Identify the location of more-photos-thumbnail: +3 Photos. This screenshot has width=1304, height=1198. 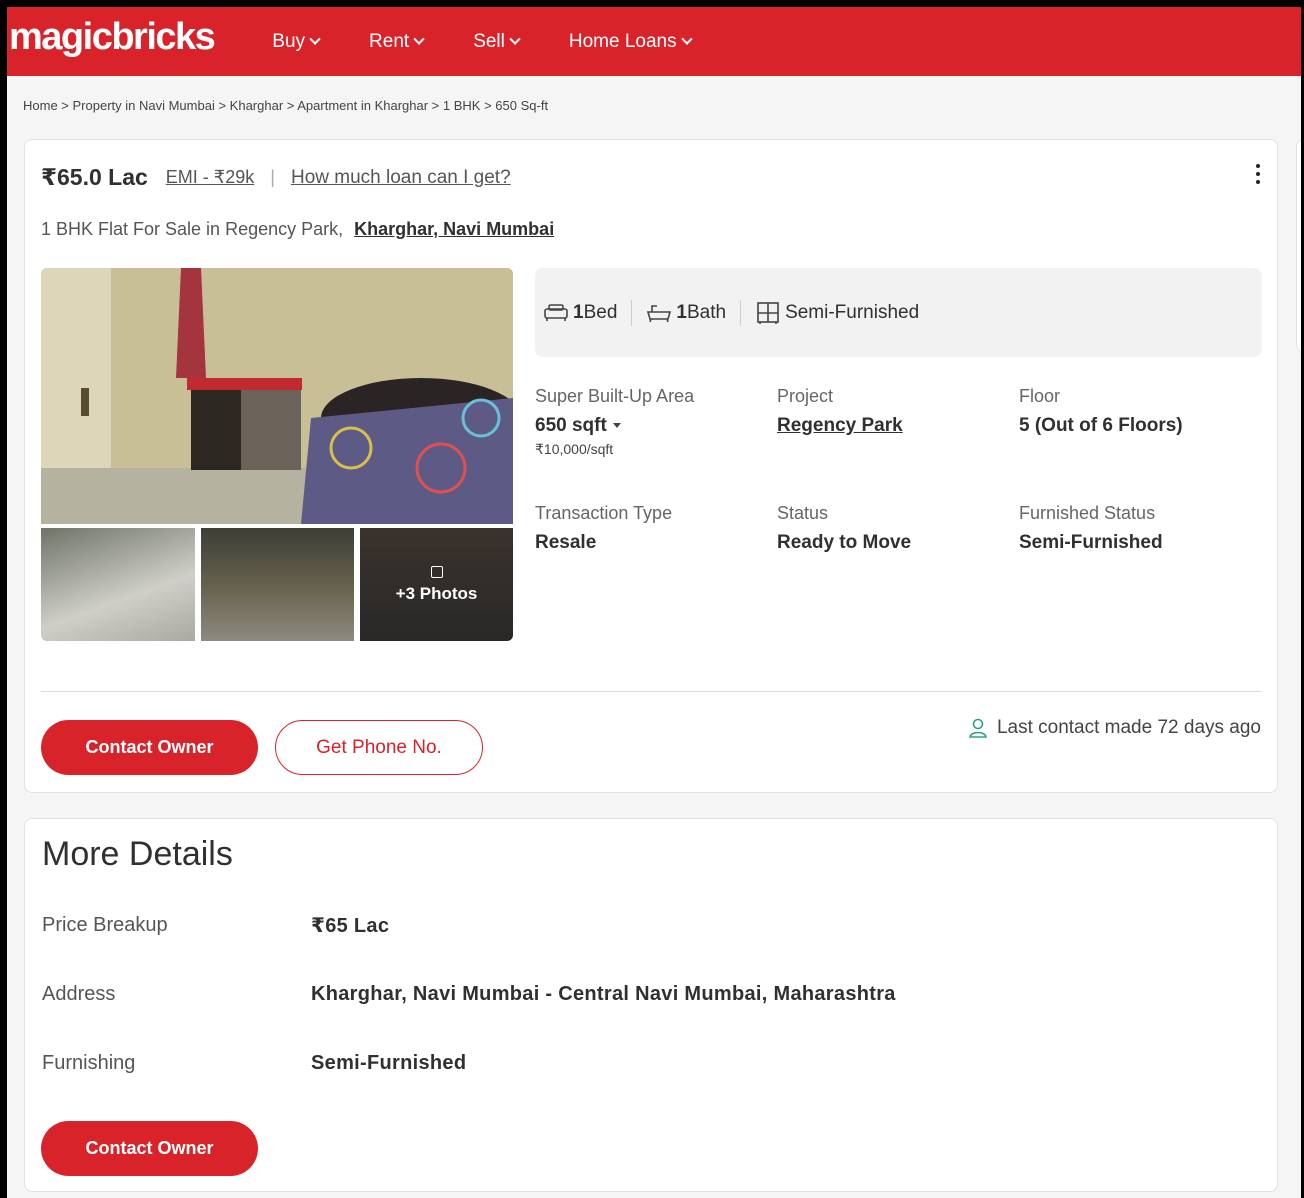
(436, 584).